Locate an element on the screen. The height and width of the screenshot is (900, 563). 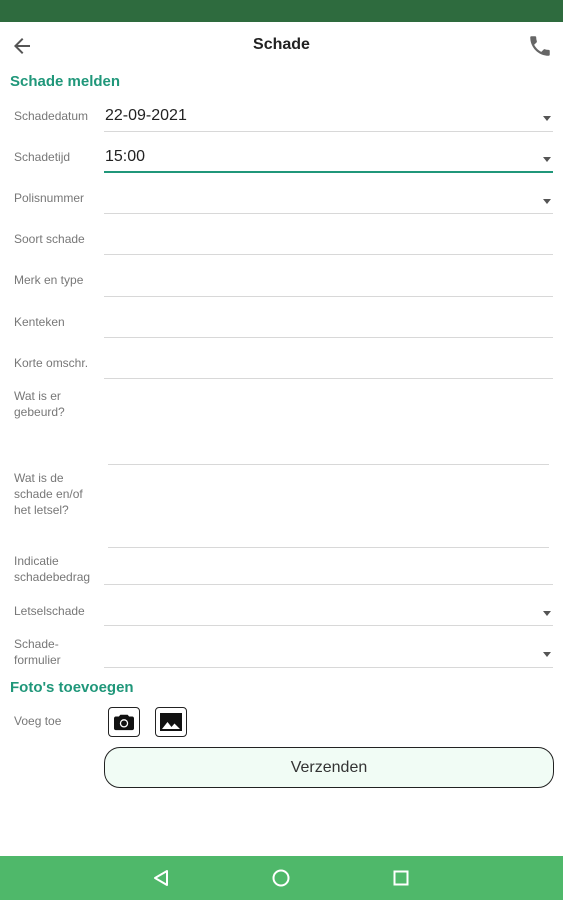
status-bar is located at coordinates (281, 11).